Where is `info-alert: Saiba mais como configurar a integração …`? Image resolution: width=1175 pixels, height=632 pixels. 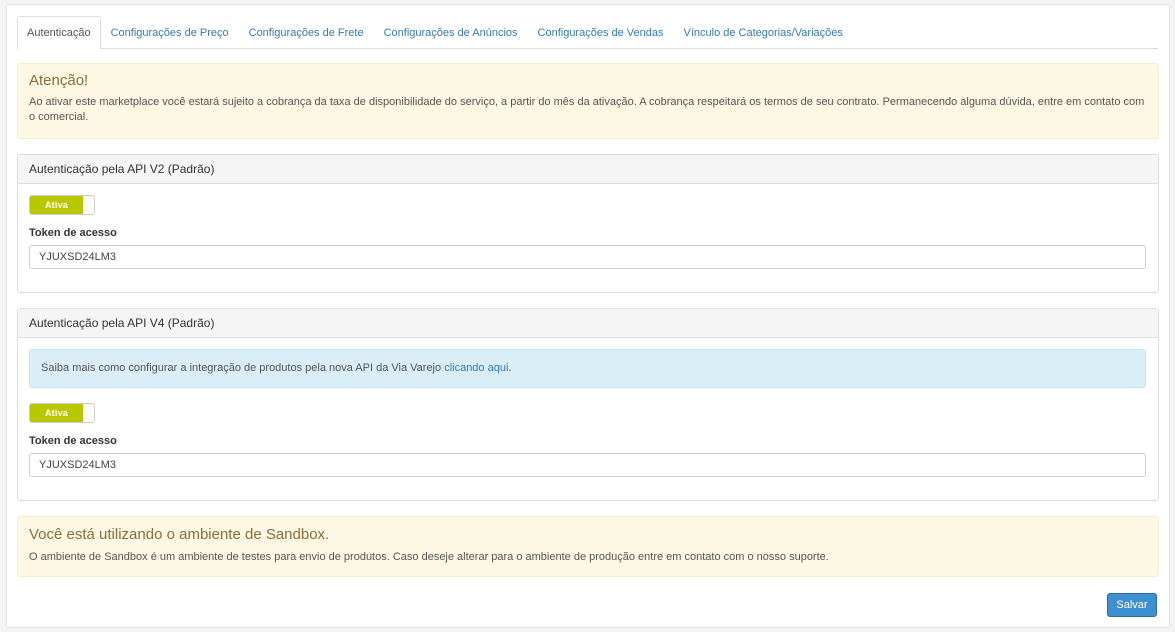 info-alert: Saiba mais como configurar a integração … is located at coordinates (587, 368).